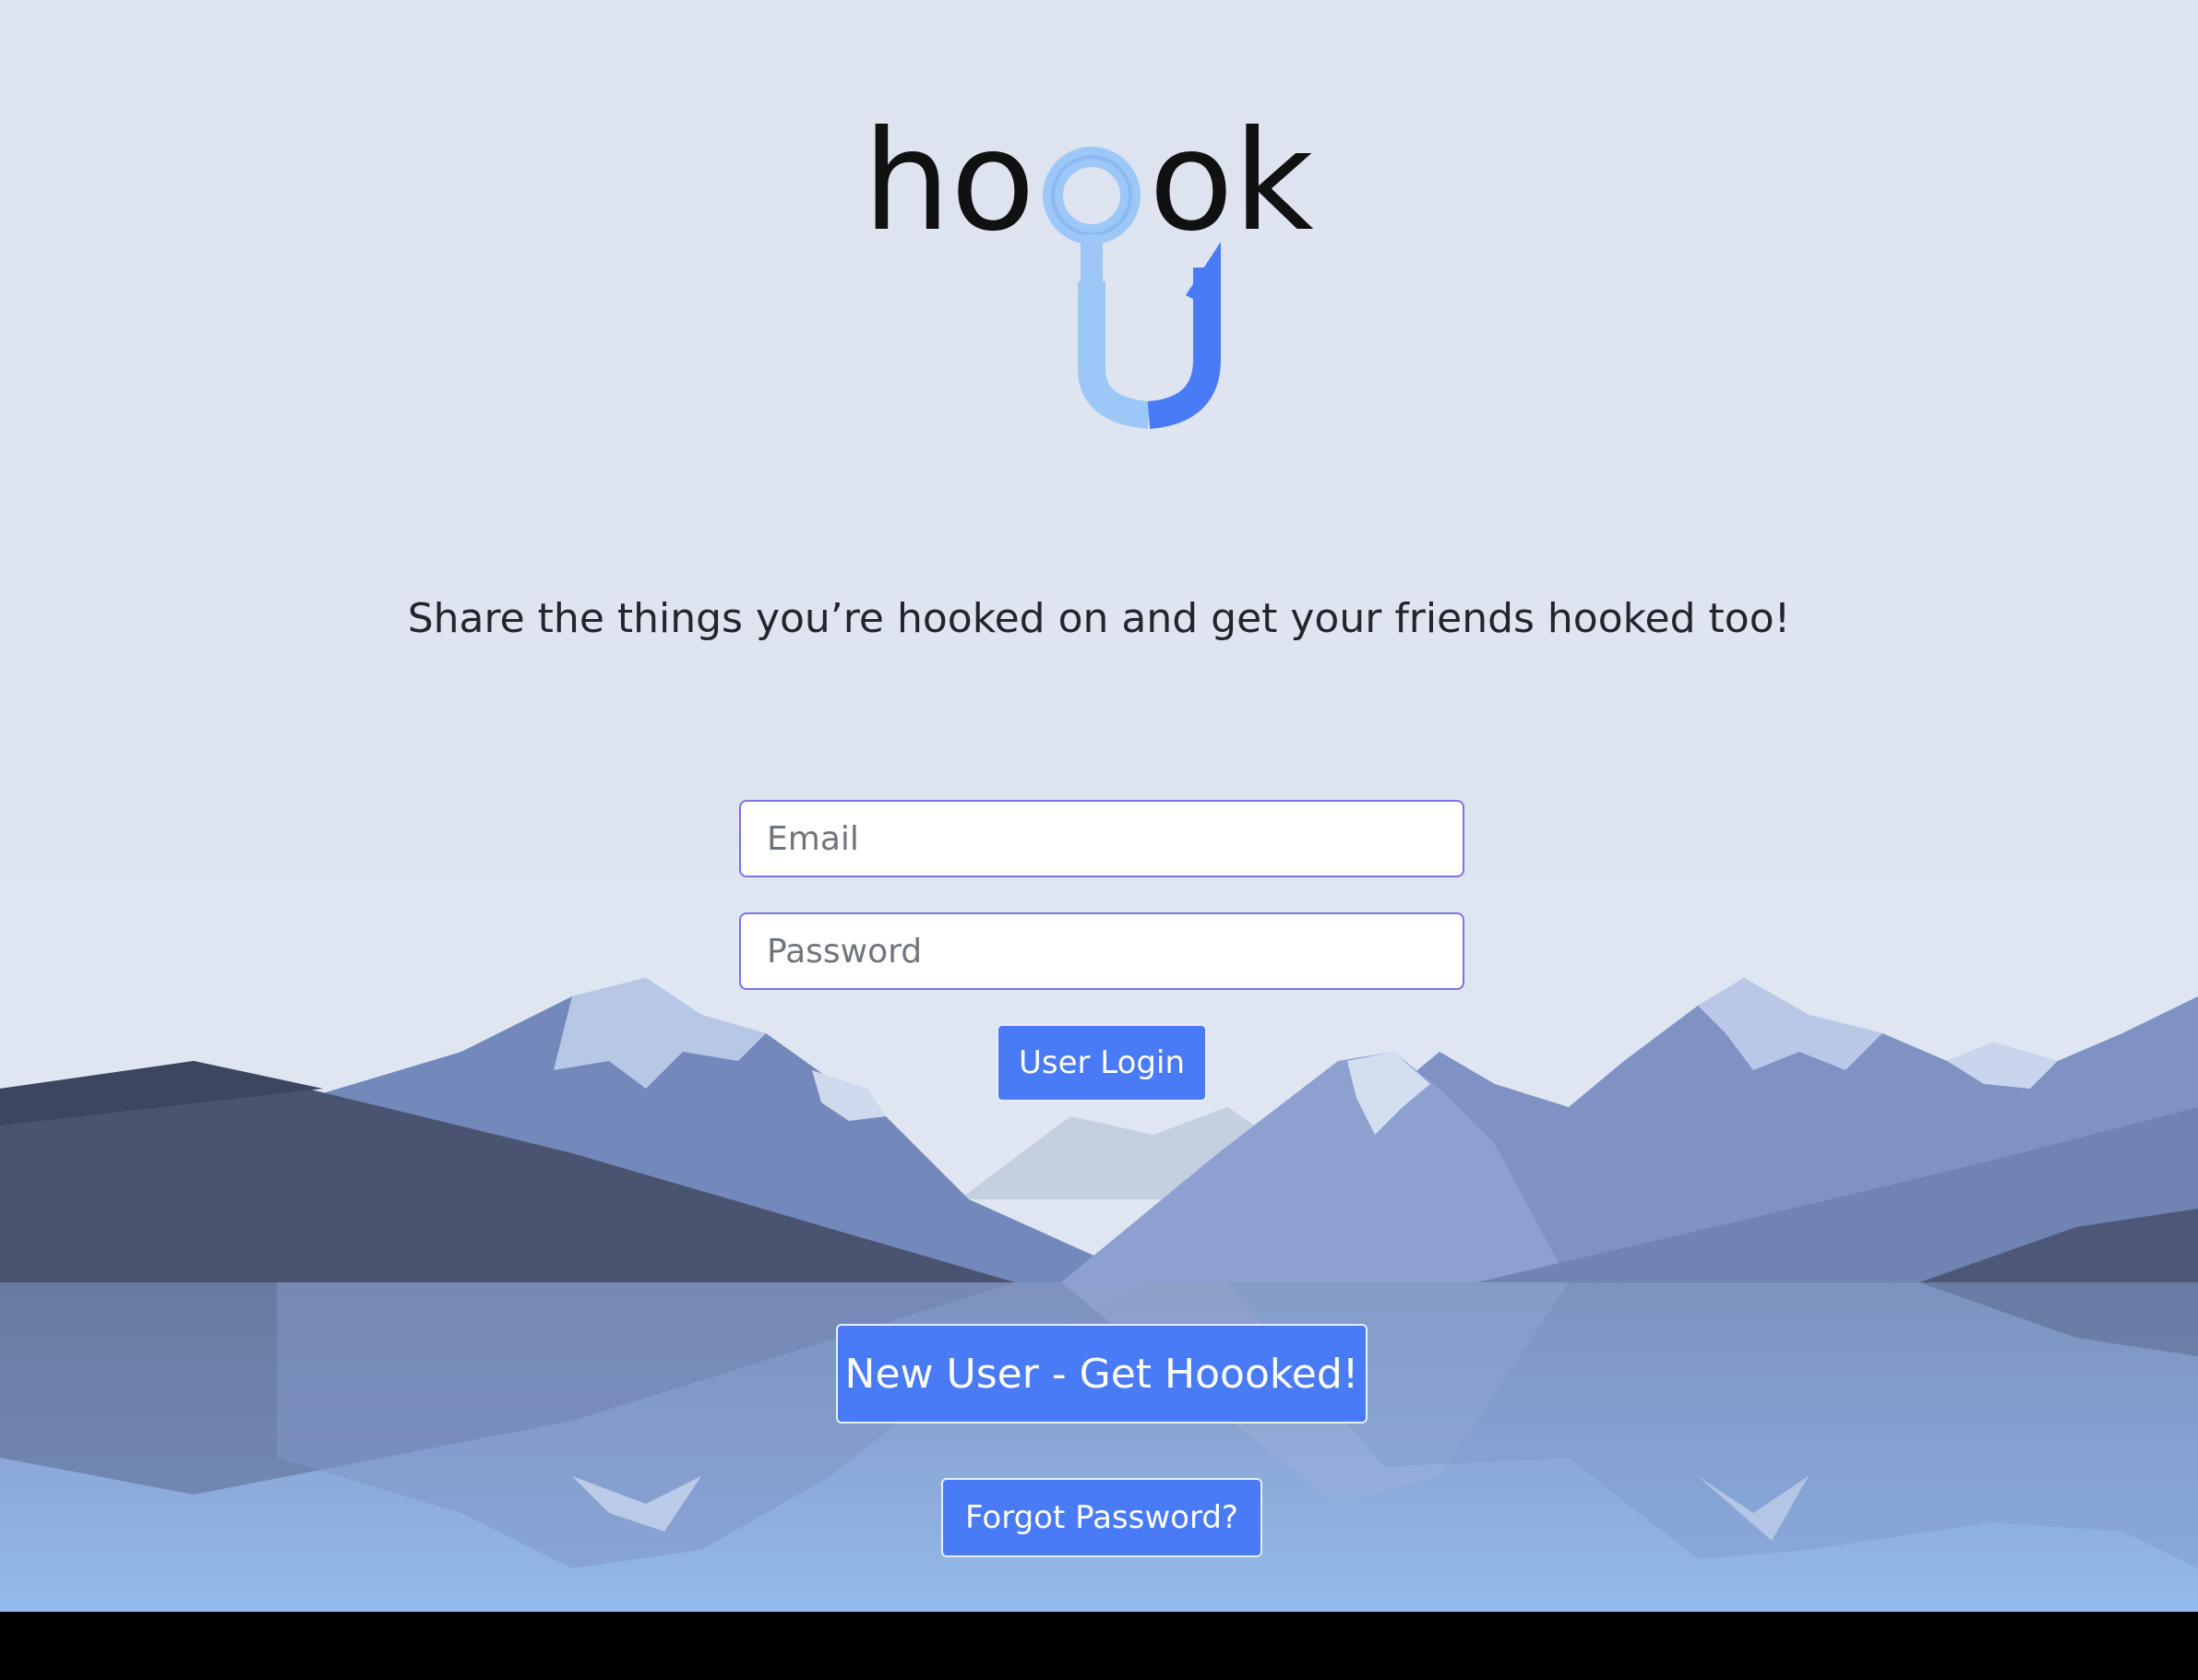 The image size is (2198, 1680). What do you see at coordinates (1102, 1374) in the screenshot?
I see `new-user-signup-button: New User - Get Hoooked!` at bounding box center [1102, 1374].